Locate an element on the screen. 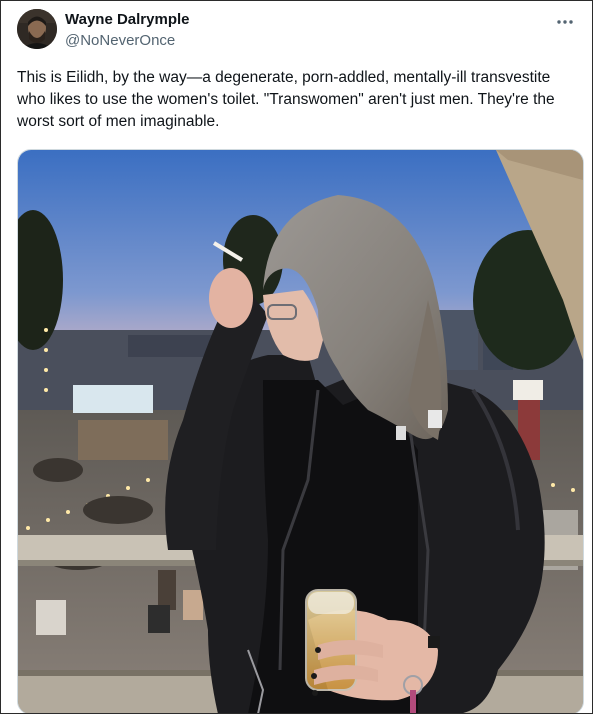 The height and width of the screenshot is (714, 593). user-info: Wayne Dalrymple @NoNeverOnce is located at coordinates (127, 31).